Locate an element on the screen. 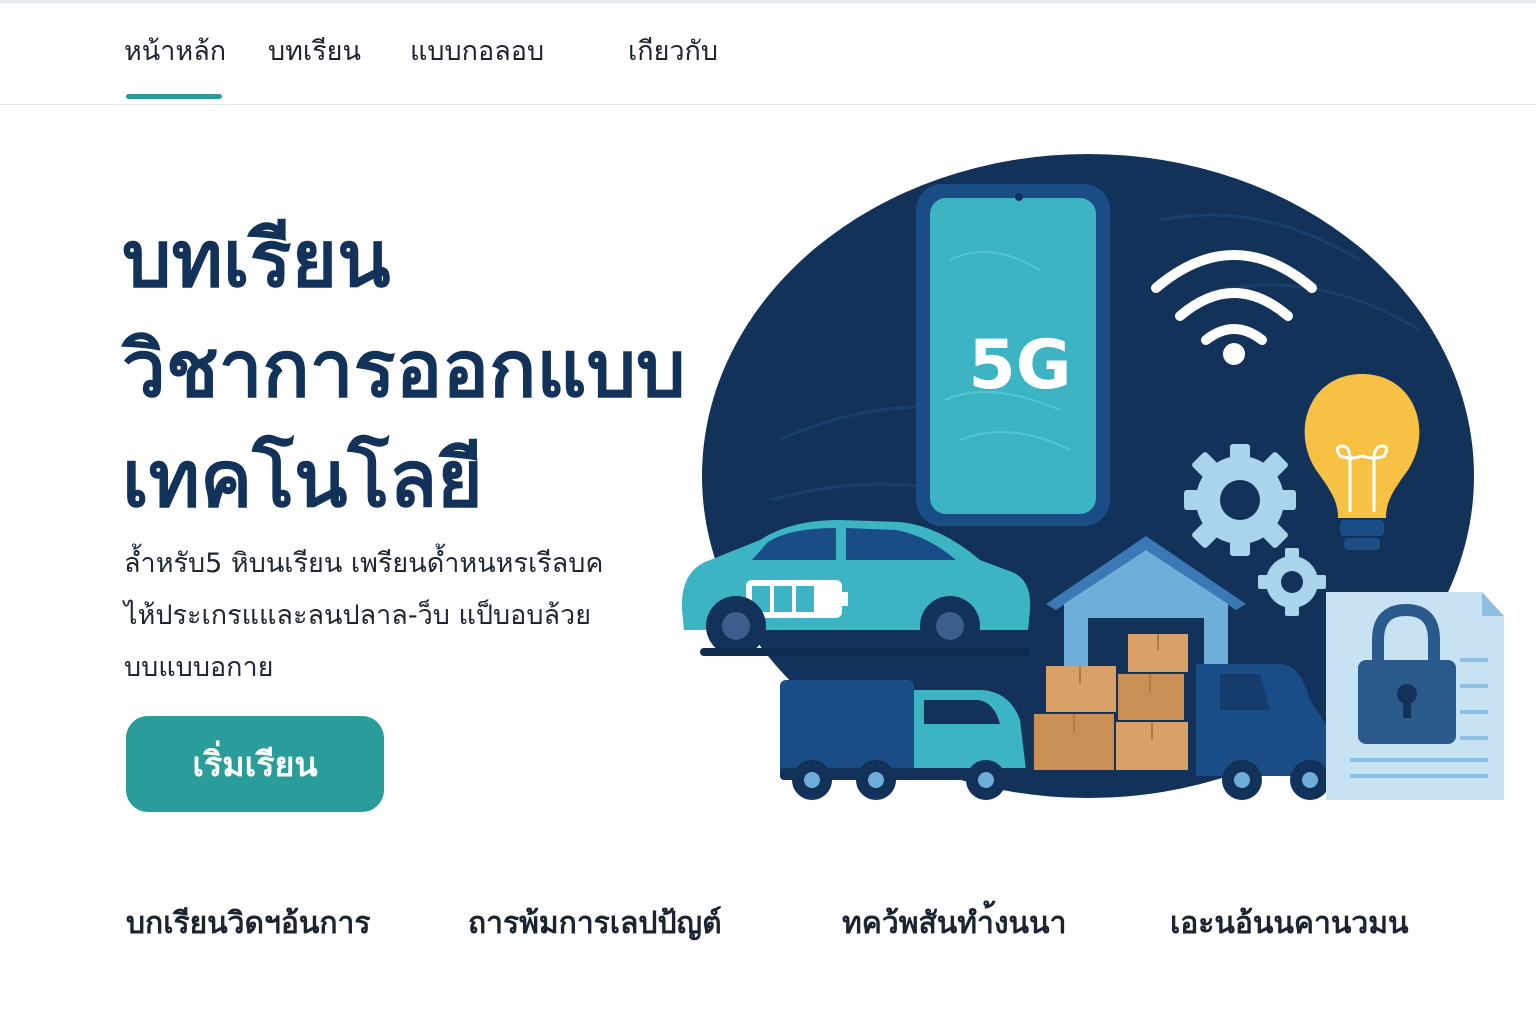 This screenshot has height=1024, width=1536. feature-link: ทคว้พสันทำ้งนนา is located at coordinates (954, 924).